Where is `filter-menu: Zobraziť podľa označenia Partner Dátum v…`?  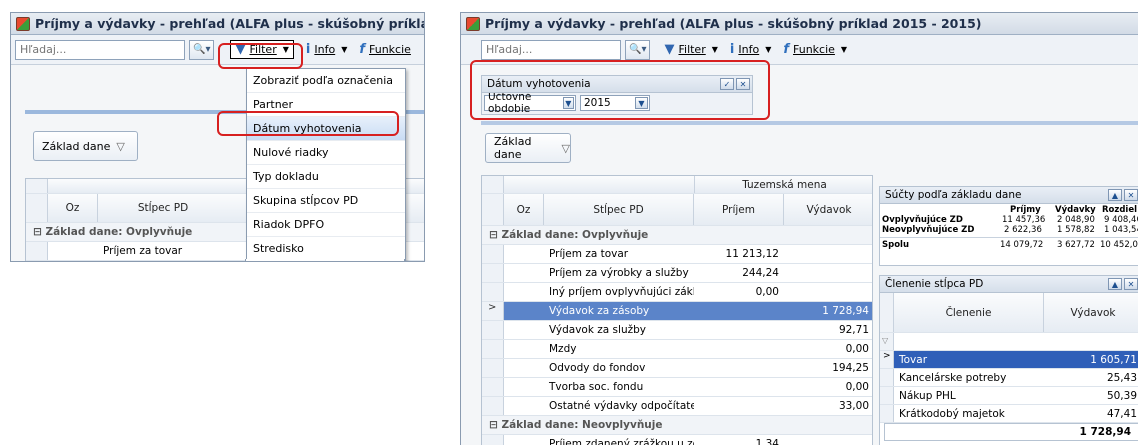 filter-menu: Zobraziť podľa označenia Partner Dátum v… is located at coordinates (326, 164).